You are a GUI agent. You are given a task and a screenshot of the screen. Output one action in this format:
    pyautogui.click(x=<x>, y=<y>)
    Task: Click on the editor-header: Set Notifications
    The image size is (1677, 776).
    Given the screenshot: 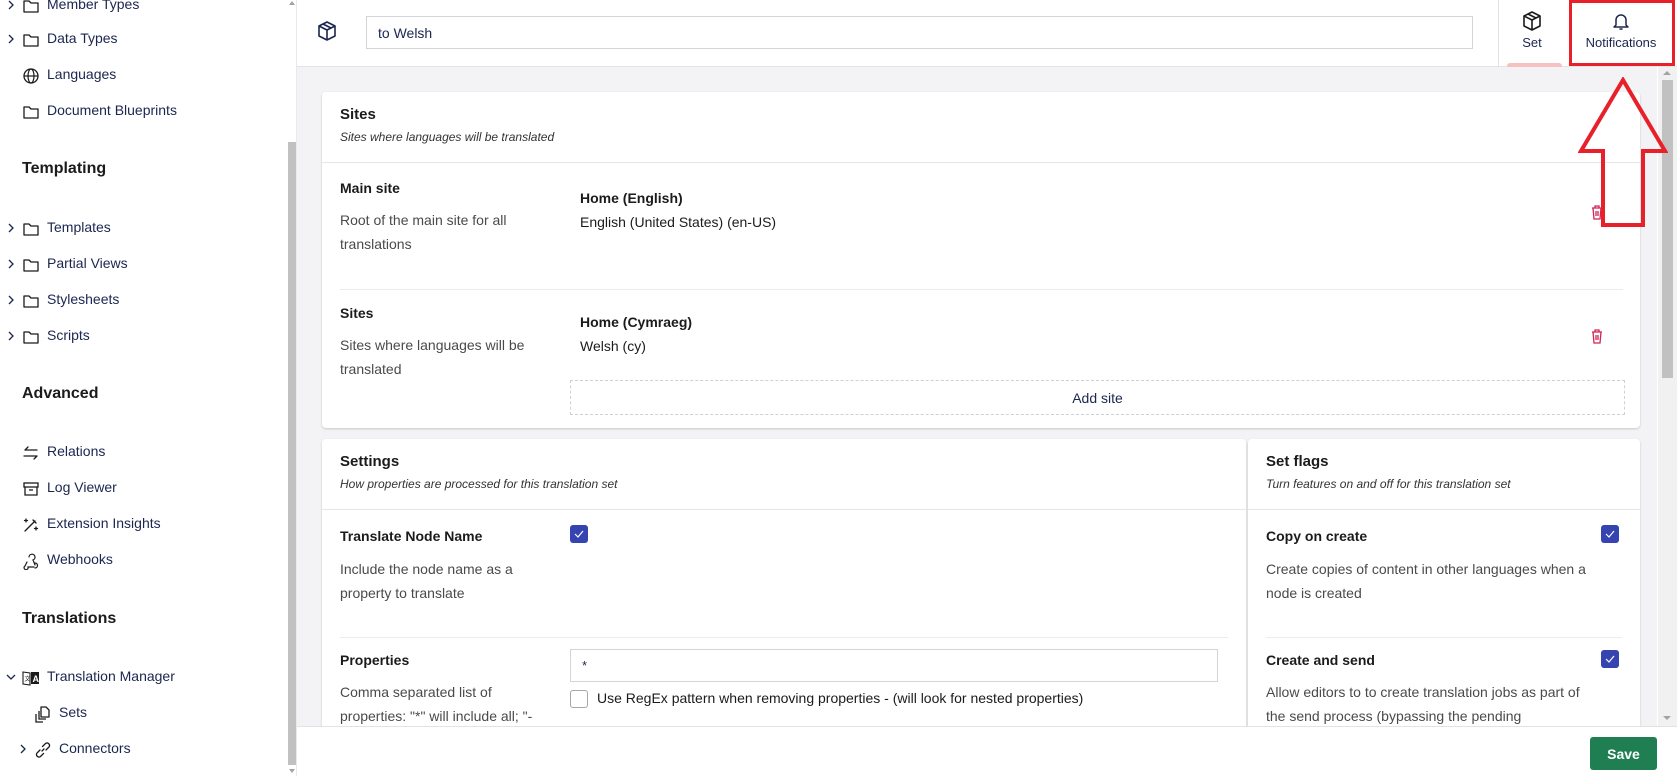 What is the action you would take?
    pyautogui.click(x=987, y=33)
    